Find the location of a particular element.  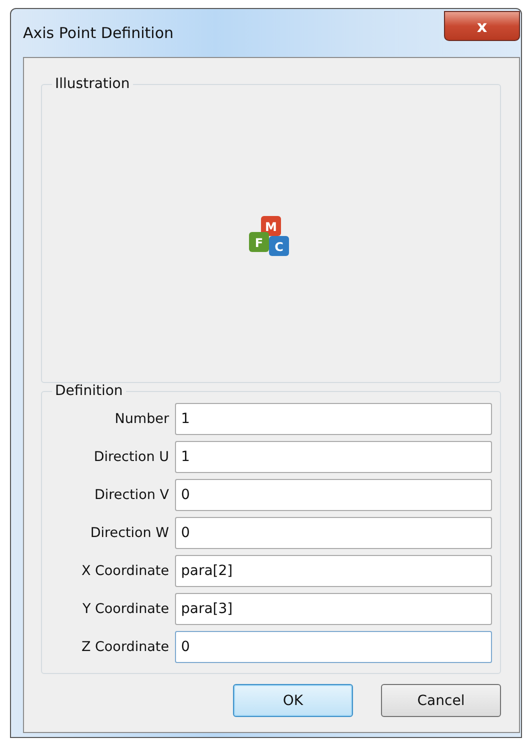

field-label: Direction W is located at coordinates (129, 533).